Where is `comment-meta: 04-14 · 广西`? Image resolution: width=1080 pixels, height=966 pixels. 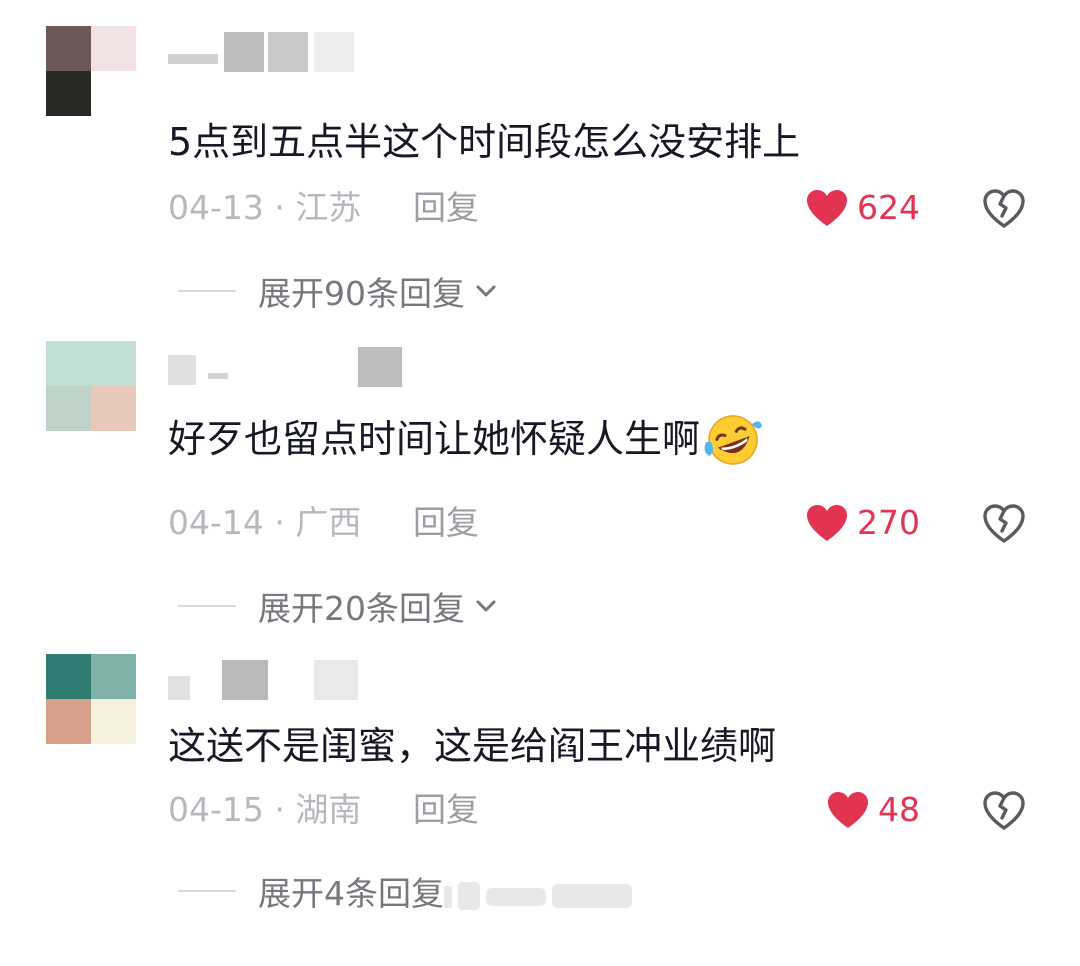 comment-meta: 04-14 · 广西 is located at coordinates (265, 522).